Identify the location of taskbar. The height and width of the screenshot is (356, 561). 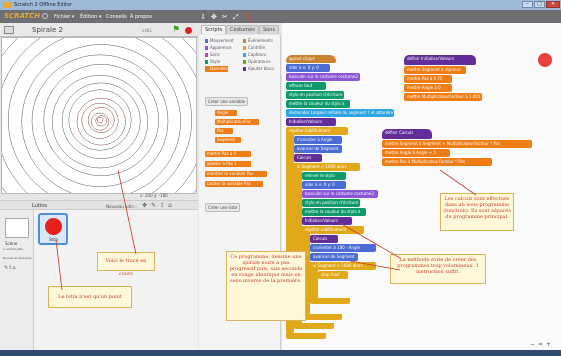
(280, 353).